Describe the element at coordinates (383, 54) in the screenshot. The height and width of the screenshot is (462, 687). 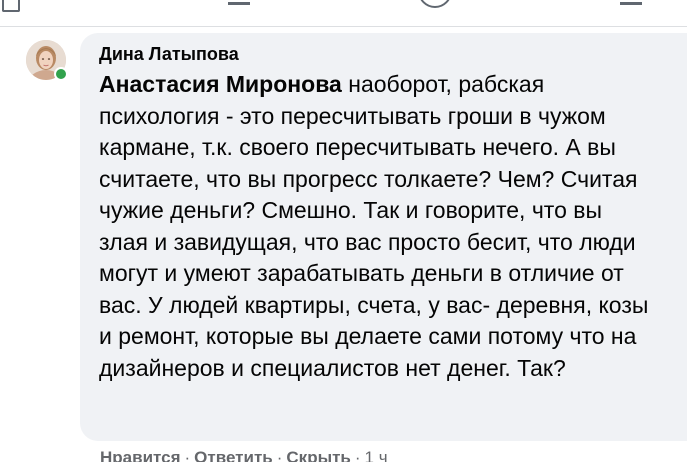
I see `comment-author: Дина Латыпова` at that location.